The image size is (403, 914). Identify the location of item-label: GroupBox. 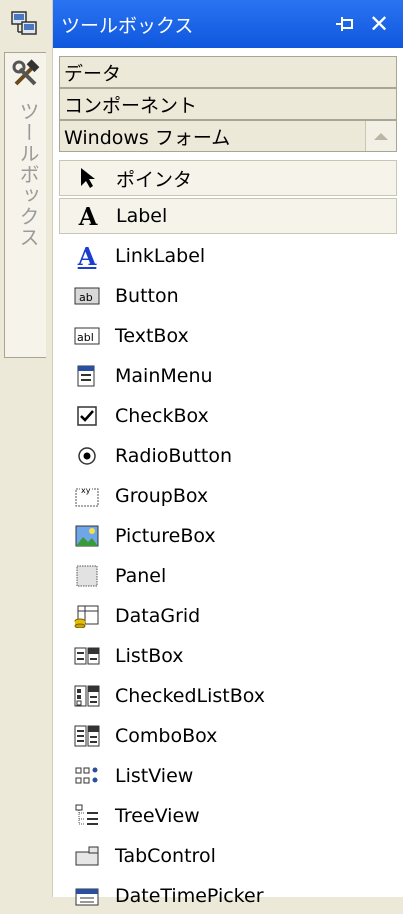
(162, 496).